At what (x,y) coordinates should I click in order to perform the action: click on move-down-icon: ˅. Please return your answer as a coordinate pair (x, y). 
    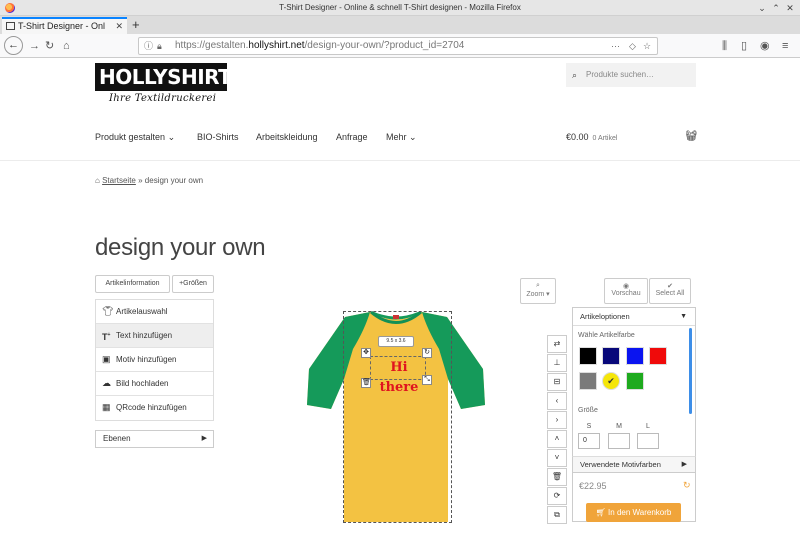
    Looking at the image, I should click on (557, 458).